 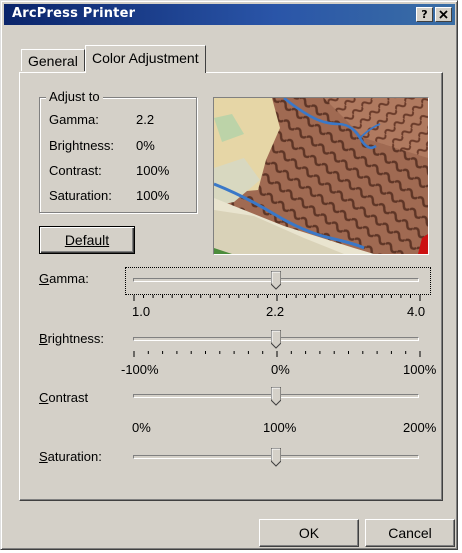 I want to click on close-icon, so click(x=443, y=14).